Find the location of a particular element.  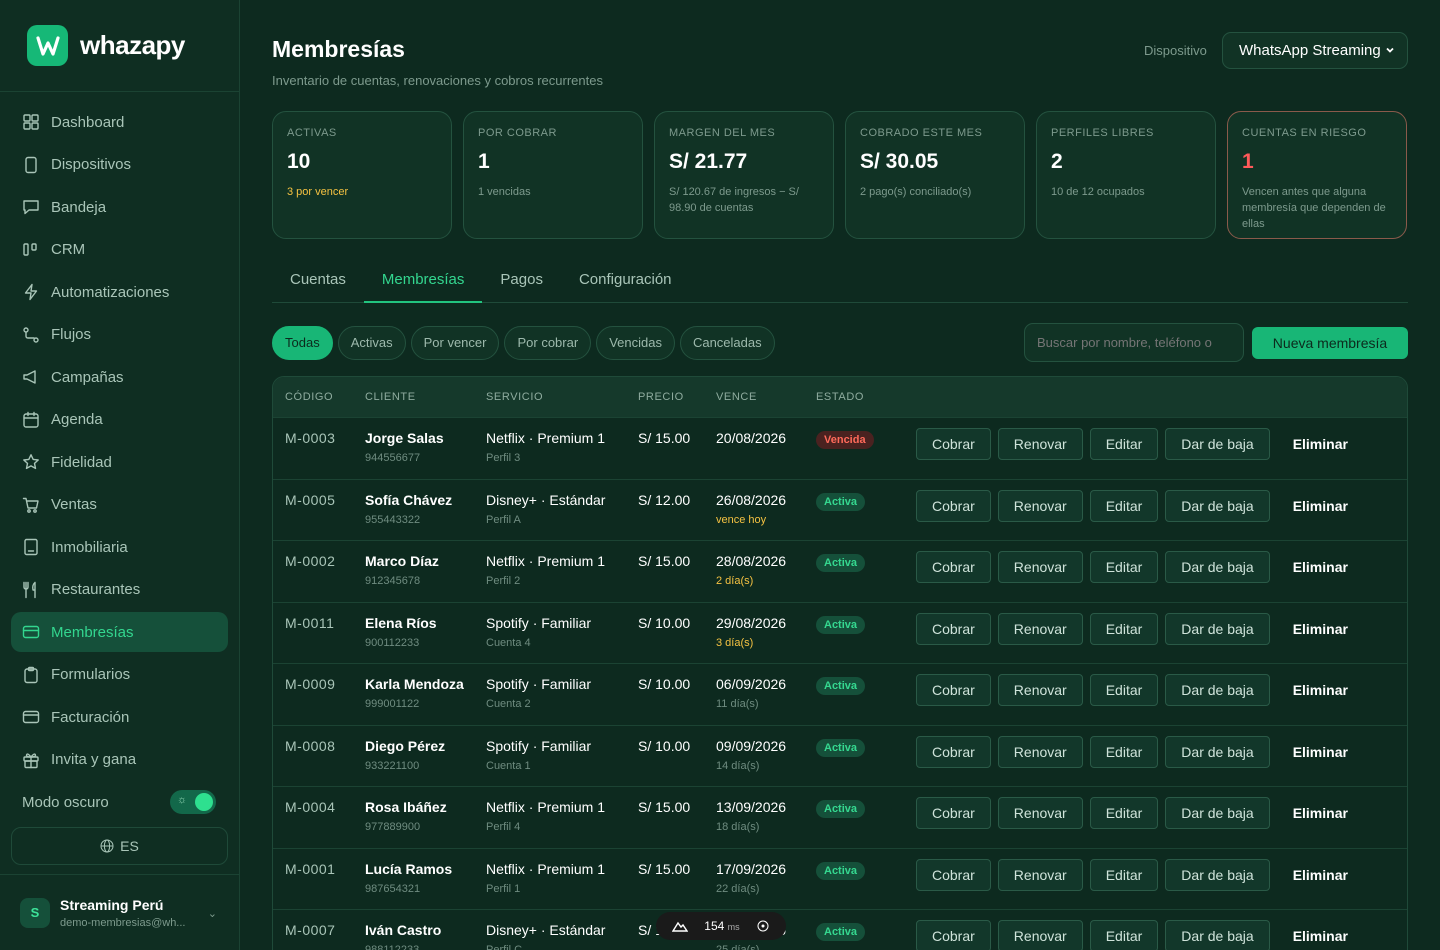

row-client: Iván Castro 988112233 is located at coordinates (403, 936).